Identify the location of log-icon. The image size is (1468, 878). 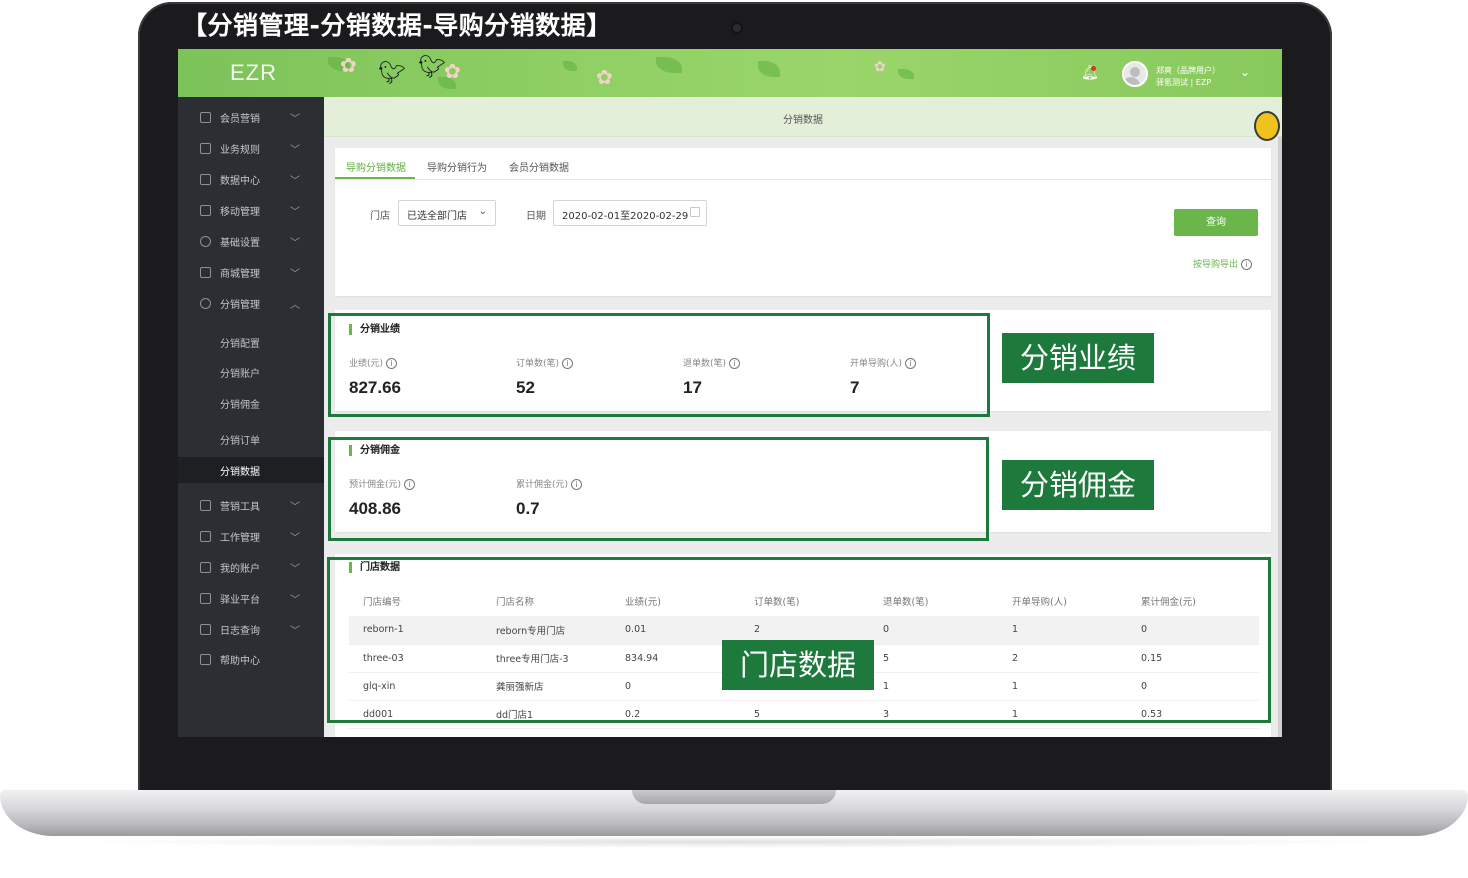
(205, 629).